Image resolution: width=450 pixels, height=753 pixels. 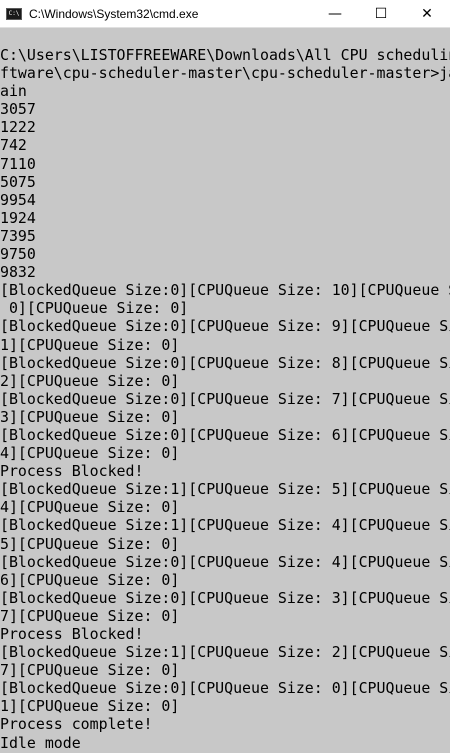 What do you see at coordinates (94, 308) in the screenshot?
I see `console-line: 0][CPUQueue Size: 0]` at bounding box center [94, 308].